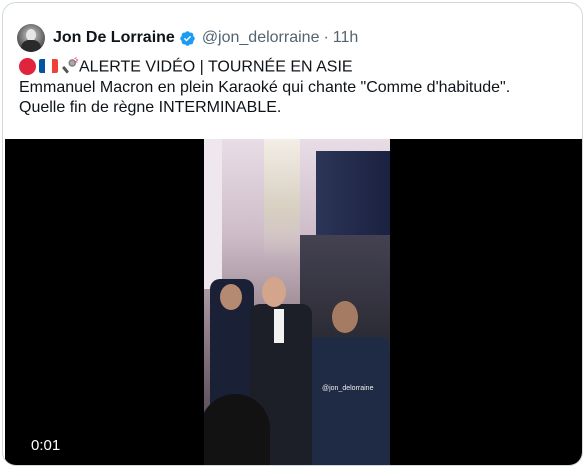 This screenshot has height=468, width=585. I want to click on video-watermark: @jon_delorraine, so click(348, 388).